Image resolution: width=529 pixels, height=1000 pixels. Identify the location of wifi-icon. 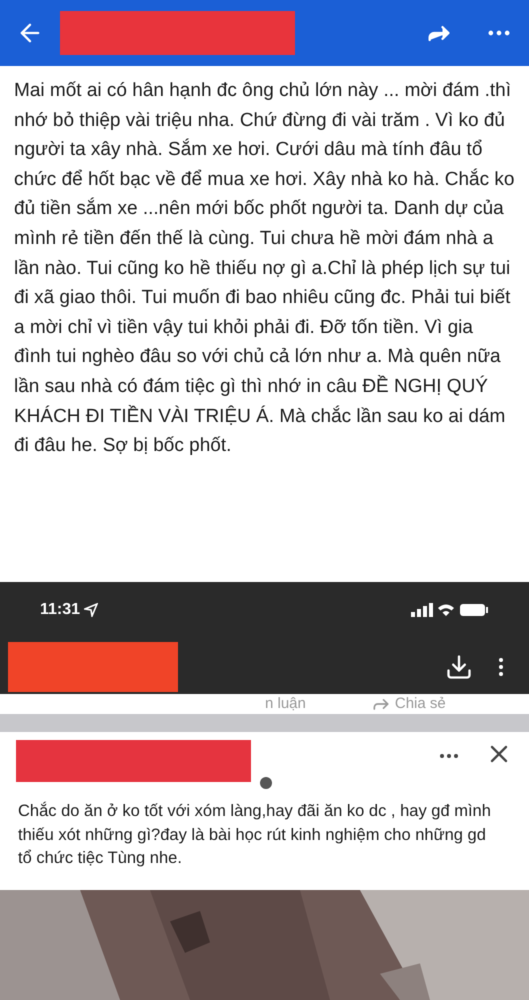
(446, 610).